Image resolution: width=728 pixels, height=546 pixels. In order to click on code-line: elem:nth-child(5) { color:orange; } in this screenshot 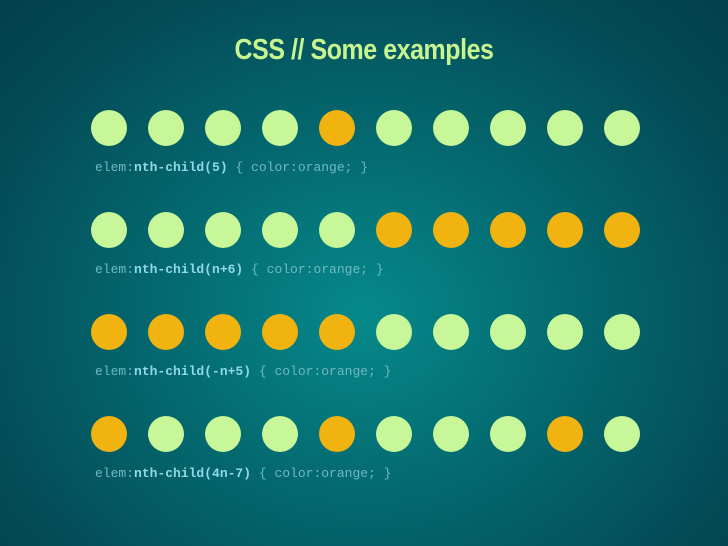, I will do `click(231, 167)`.